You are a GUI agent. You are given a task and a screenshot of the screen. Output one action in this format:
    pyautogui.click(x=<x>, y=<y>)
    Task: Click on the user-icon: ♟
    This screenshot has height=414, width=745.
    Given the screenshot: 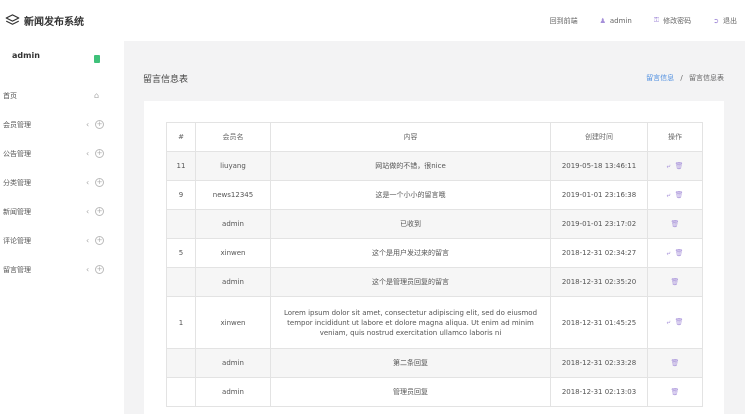 What is the action you would take?
    pyautogui.click(x=602, y=20)
    